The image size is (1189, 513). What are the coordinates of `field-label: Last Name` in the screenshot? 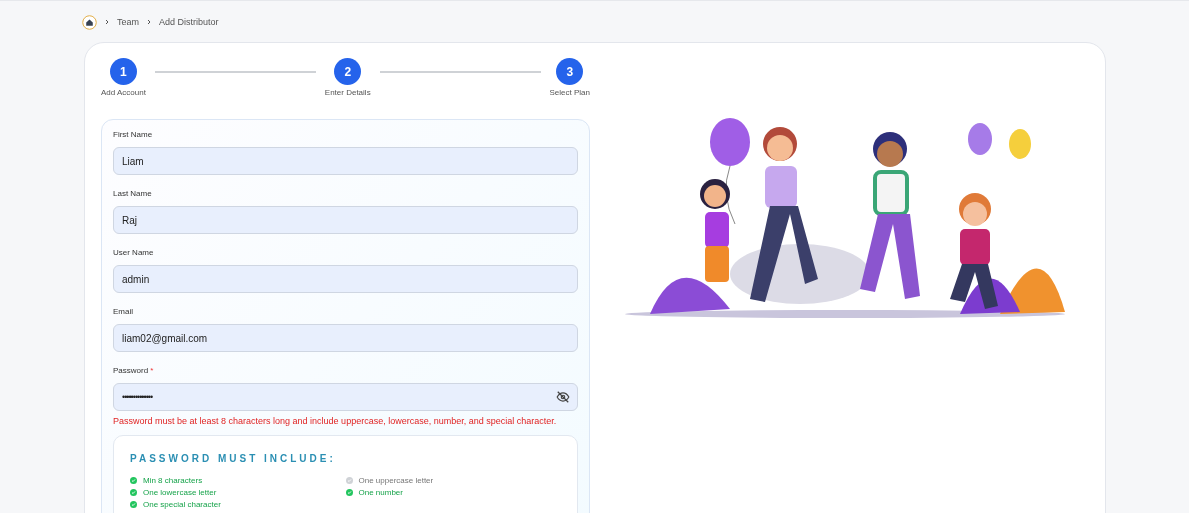 It's located at (133, 193).